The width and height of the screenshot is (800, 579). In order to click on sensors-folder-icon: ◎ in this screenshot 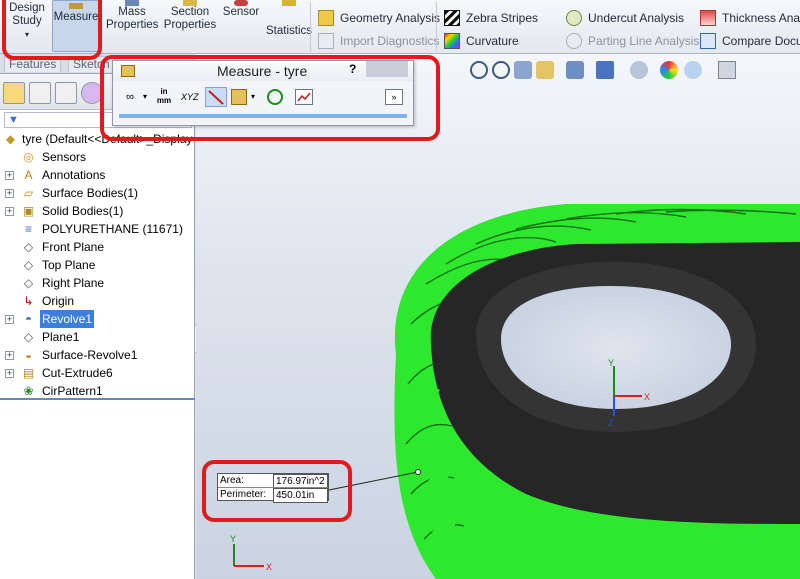, I will do `click(28, 157)`.